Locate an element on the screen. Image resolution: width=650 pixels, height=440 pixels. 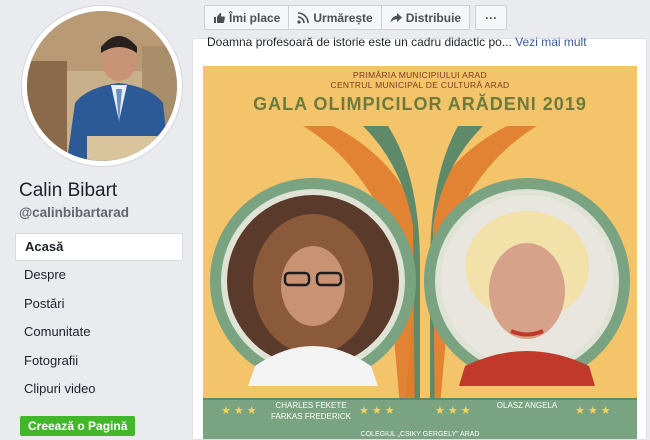
page-name: Calin Bibart is located at coordinates (68, 191).